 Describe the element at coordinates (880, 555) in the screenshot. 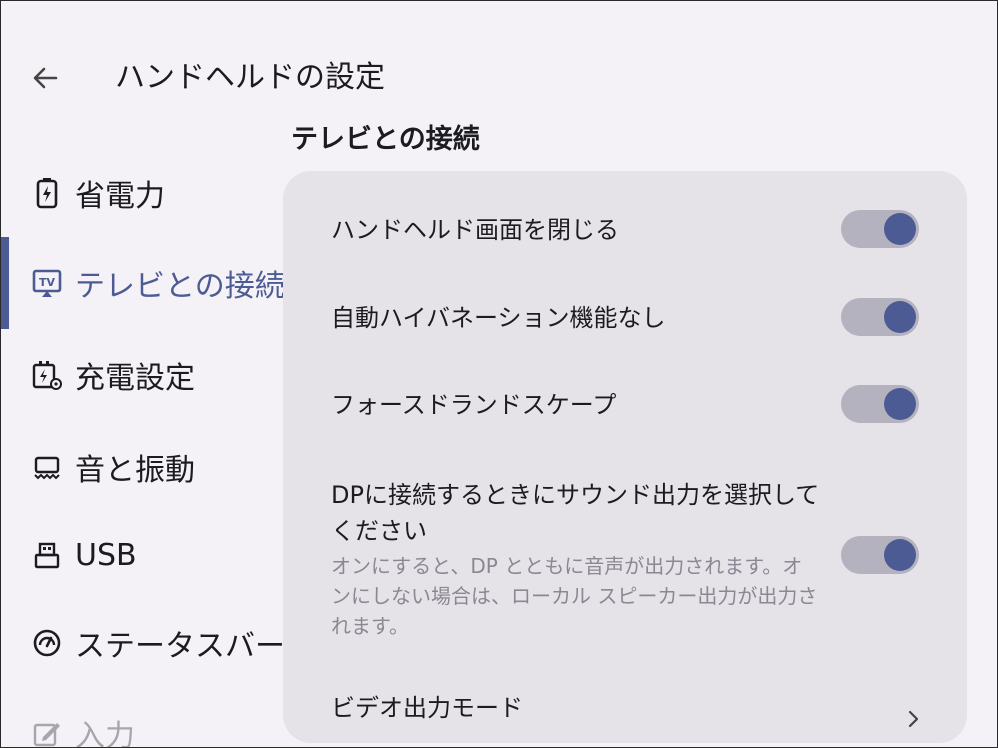

I see `dp-sound-output-toggle` at that location.